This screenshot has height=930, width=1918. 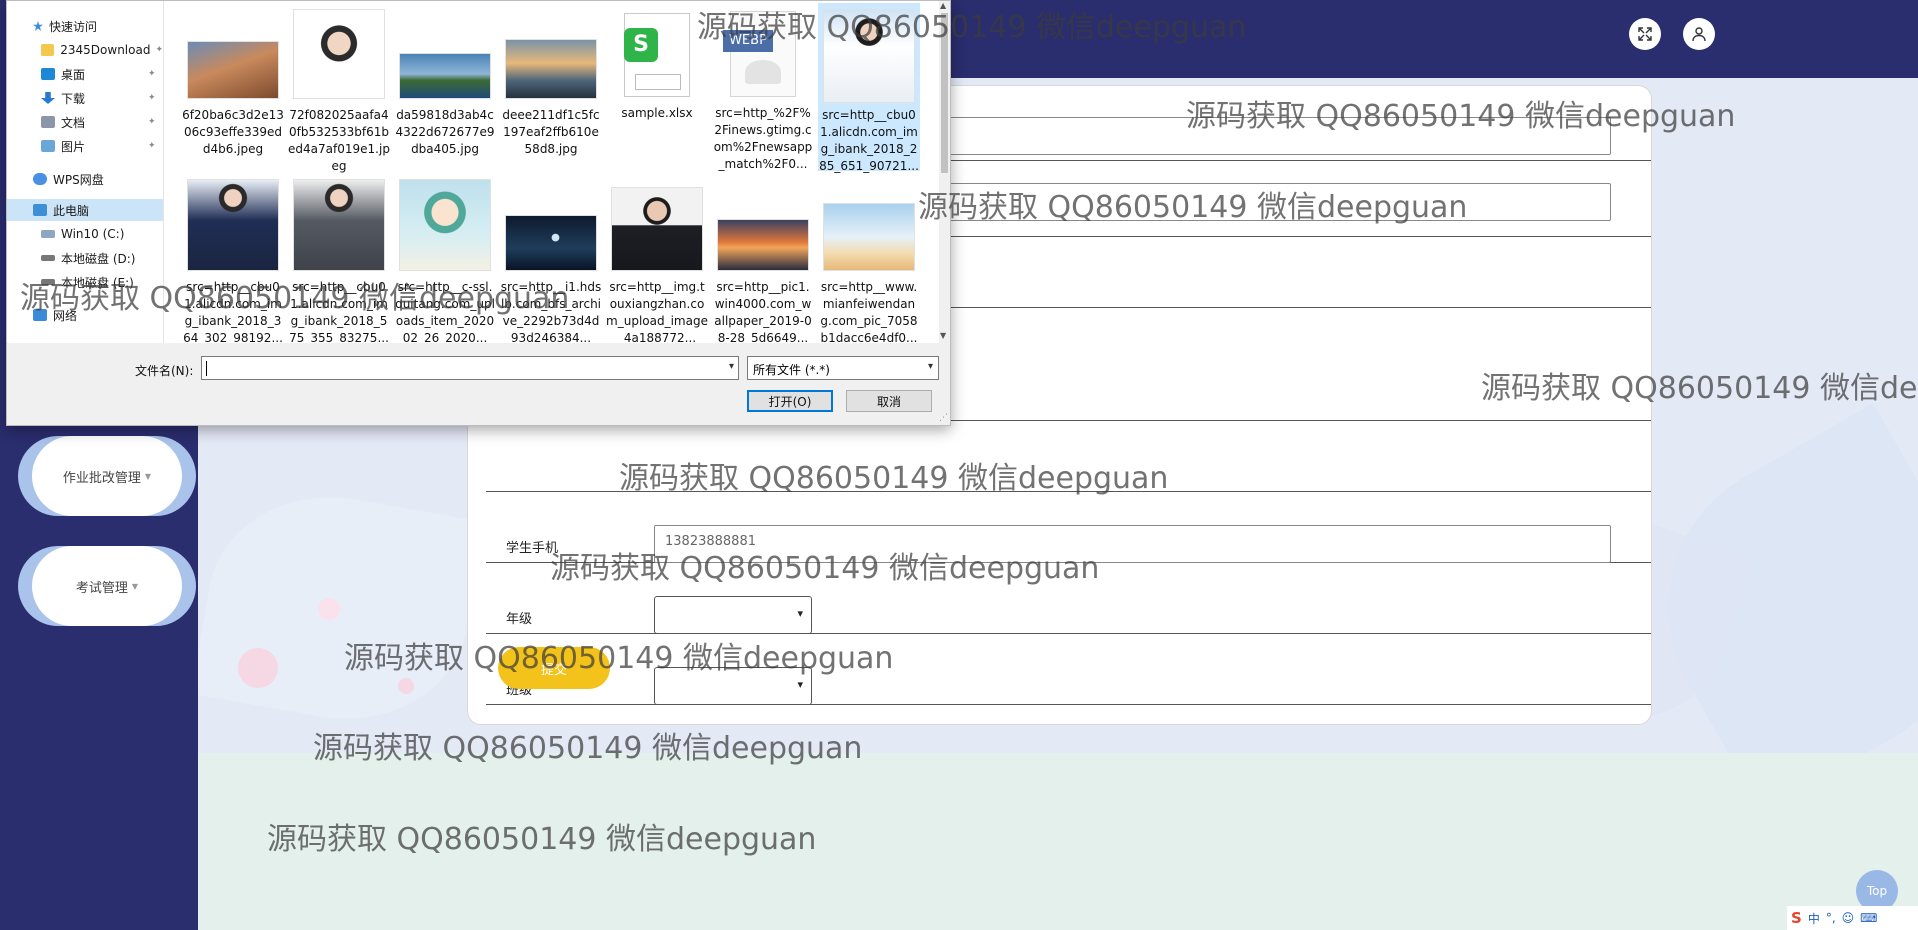 I want to click on nav-label: 2345Download, so click(x=105, y=50).